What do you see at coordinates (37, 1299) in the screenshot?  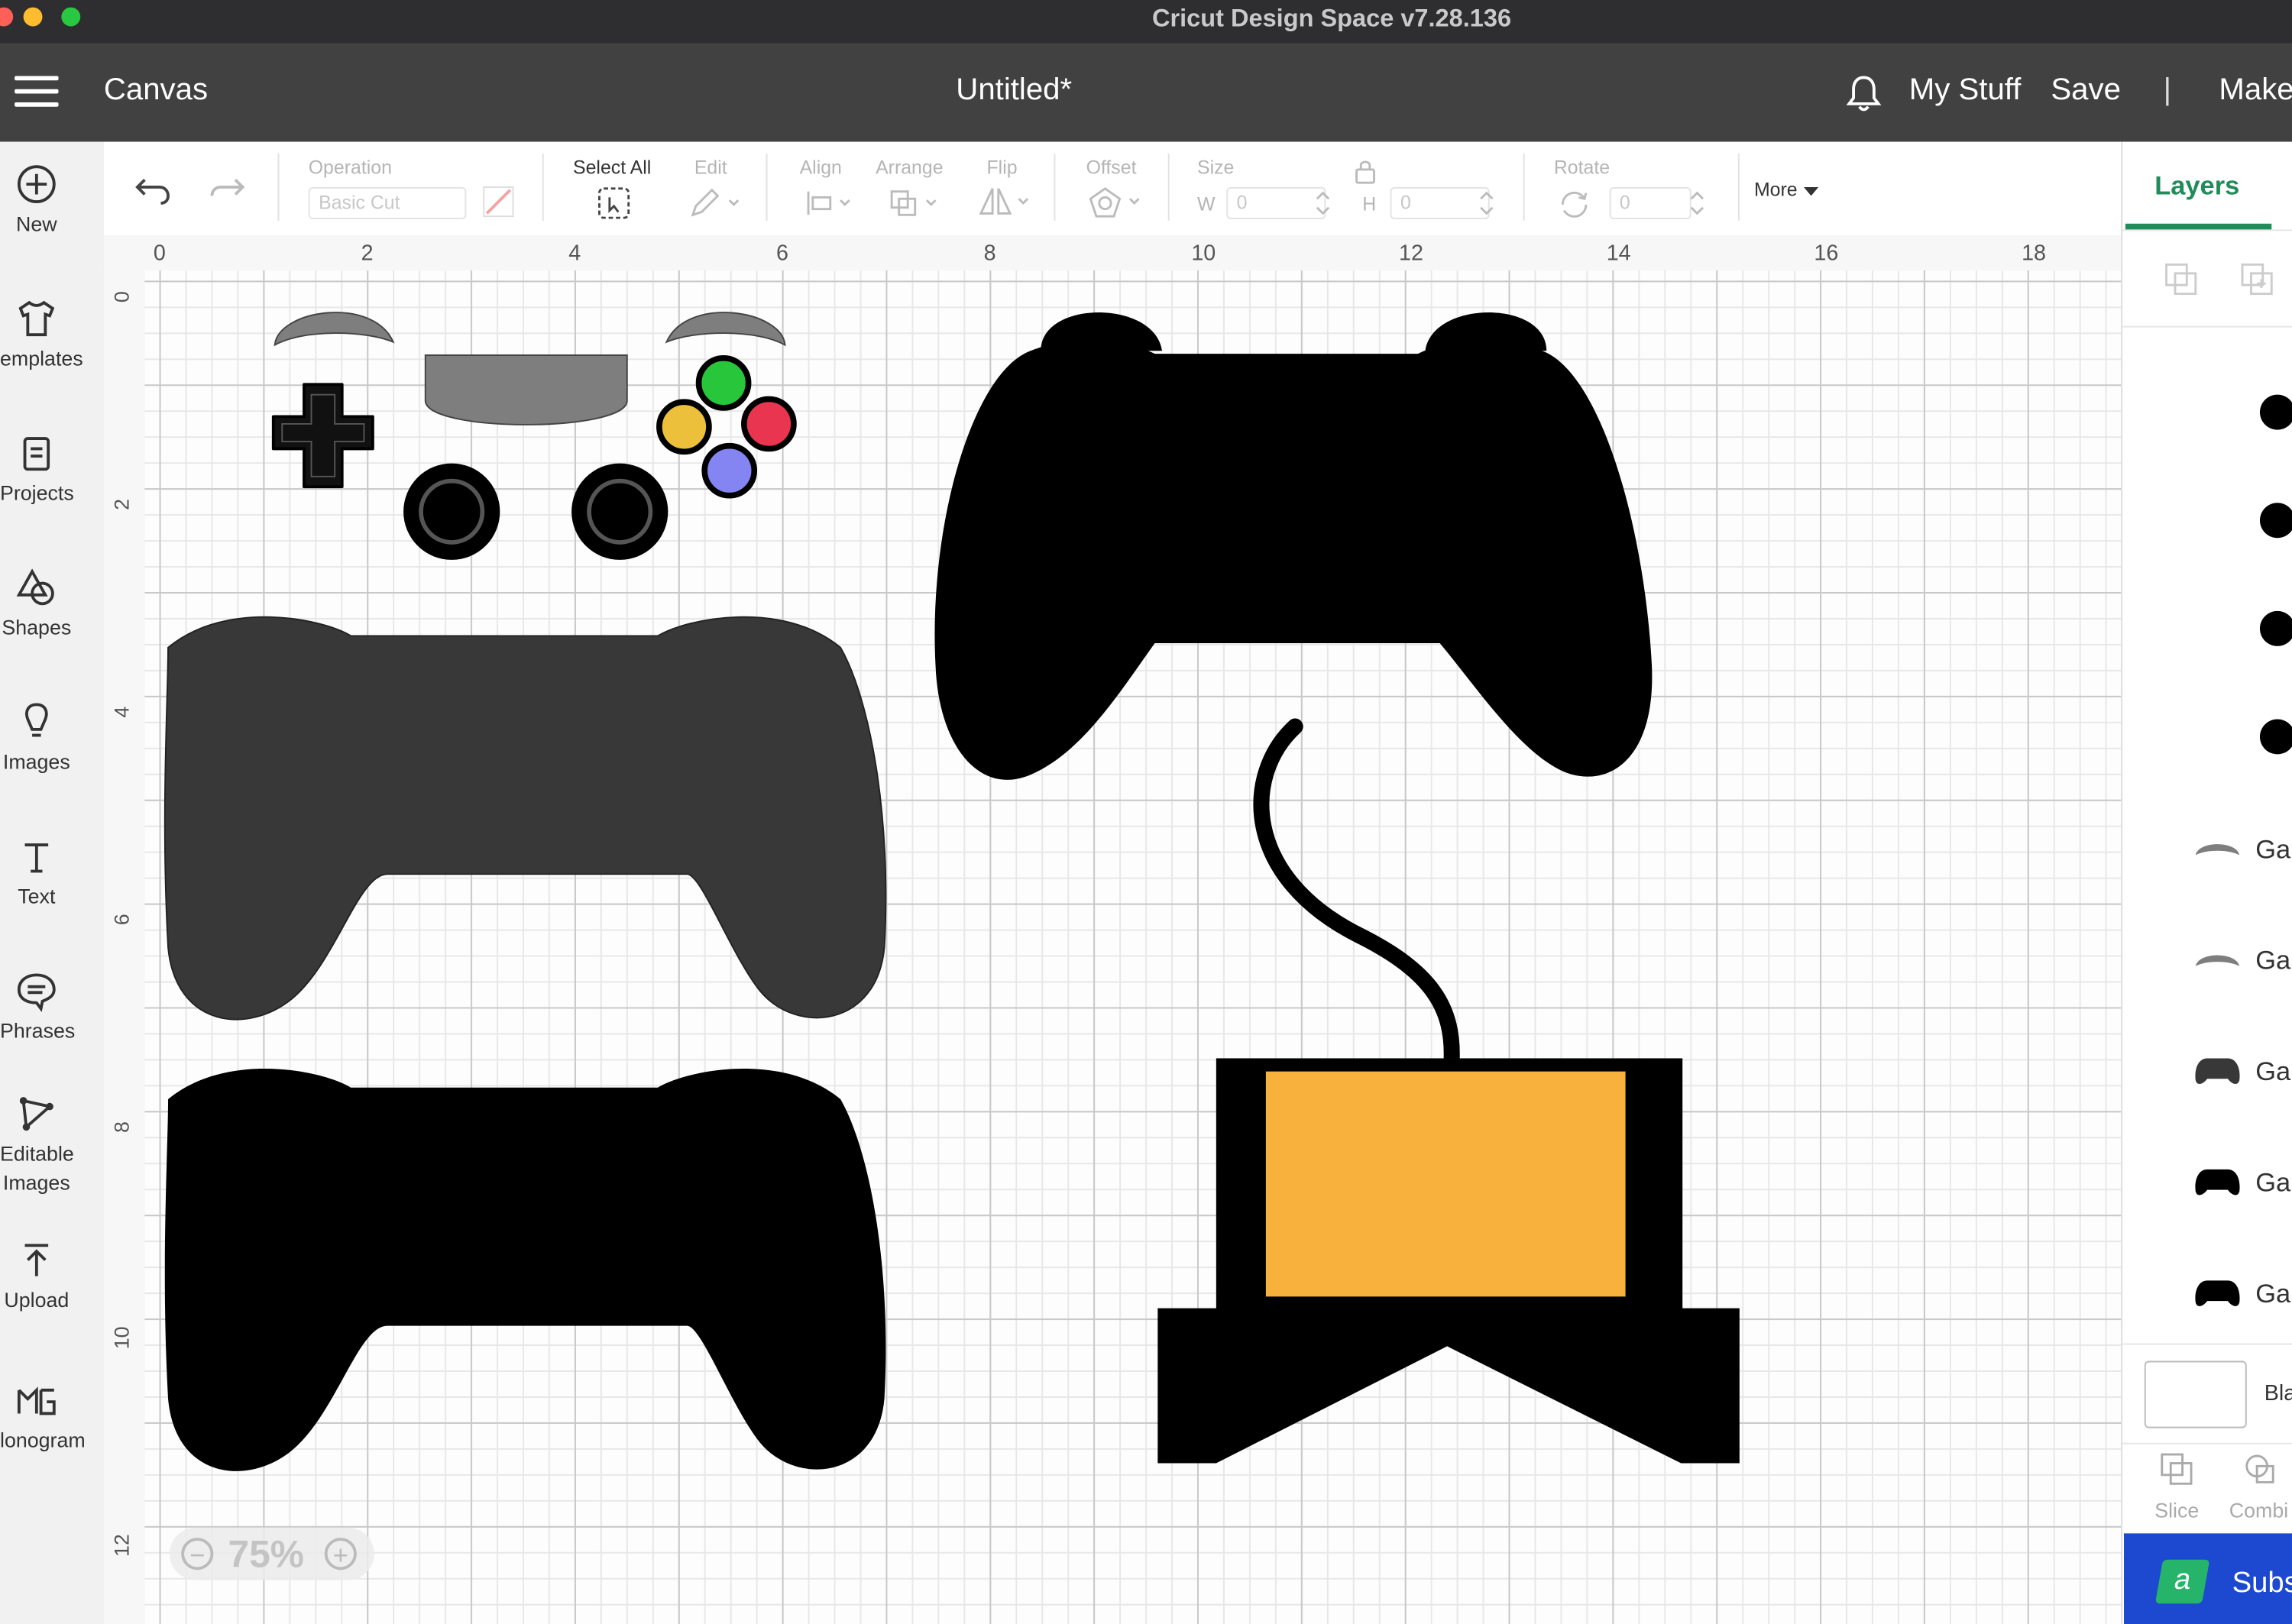 I see `sidebar-item-label: Upload` at bounding box center [37, 1299].